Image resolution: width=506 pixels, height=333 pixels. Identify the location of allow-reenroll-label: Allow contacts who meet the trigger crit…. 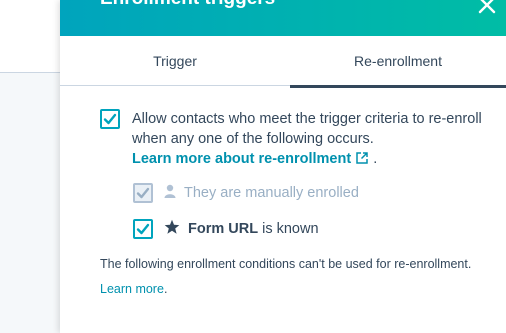
(307, 129).